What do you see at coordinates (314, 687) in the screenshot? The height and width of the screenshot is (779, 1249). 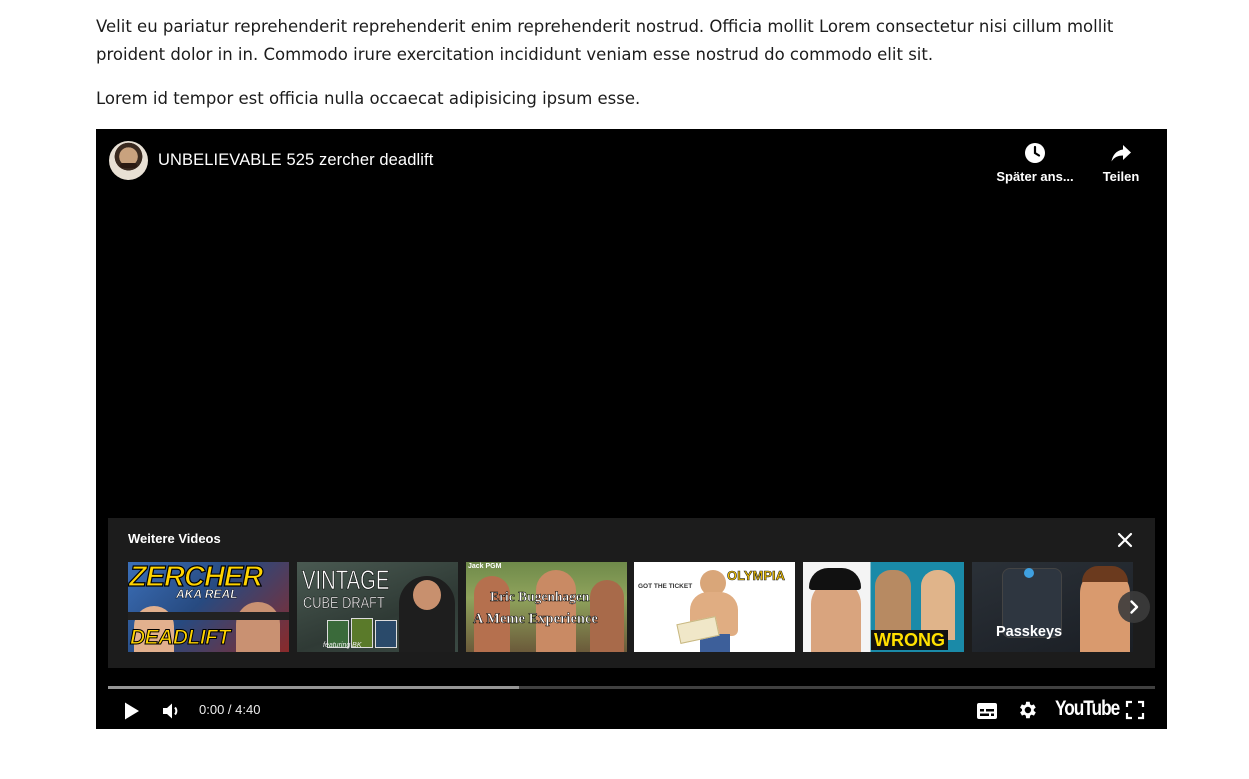 I see `progress-loaded` at bounding box center [314, 687].